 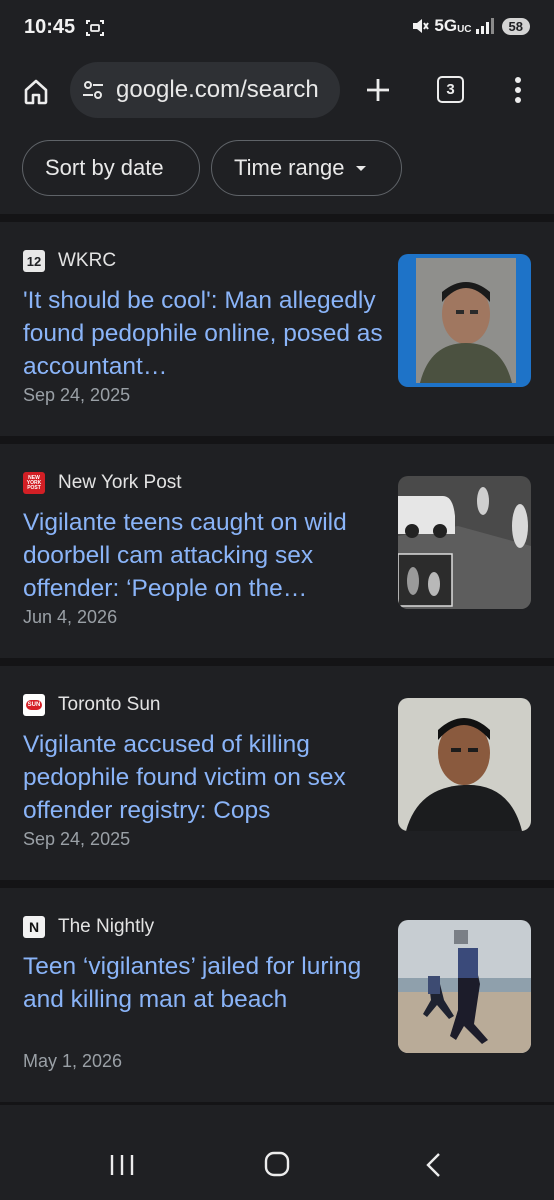 I want to click on back-icon, so click(x=433, y=1165).